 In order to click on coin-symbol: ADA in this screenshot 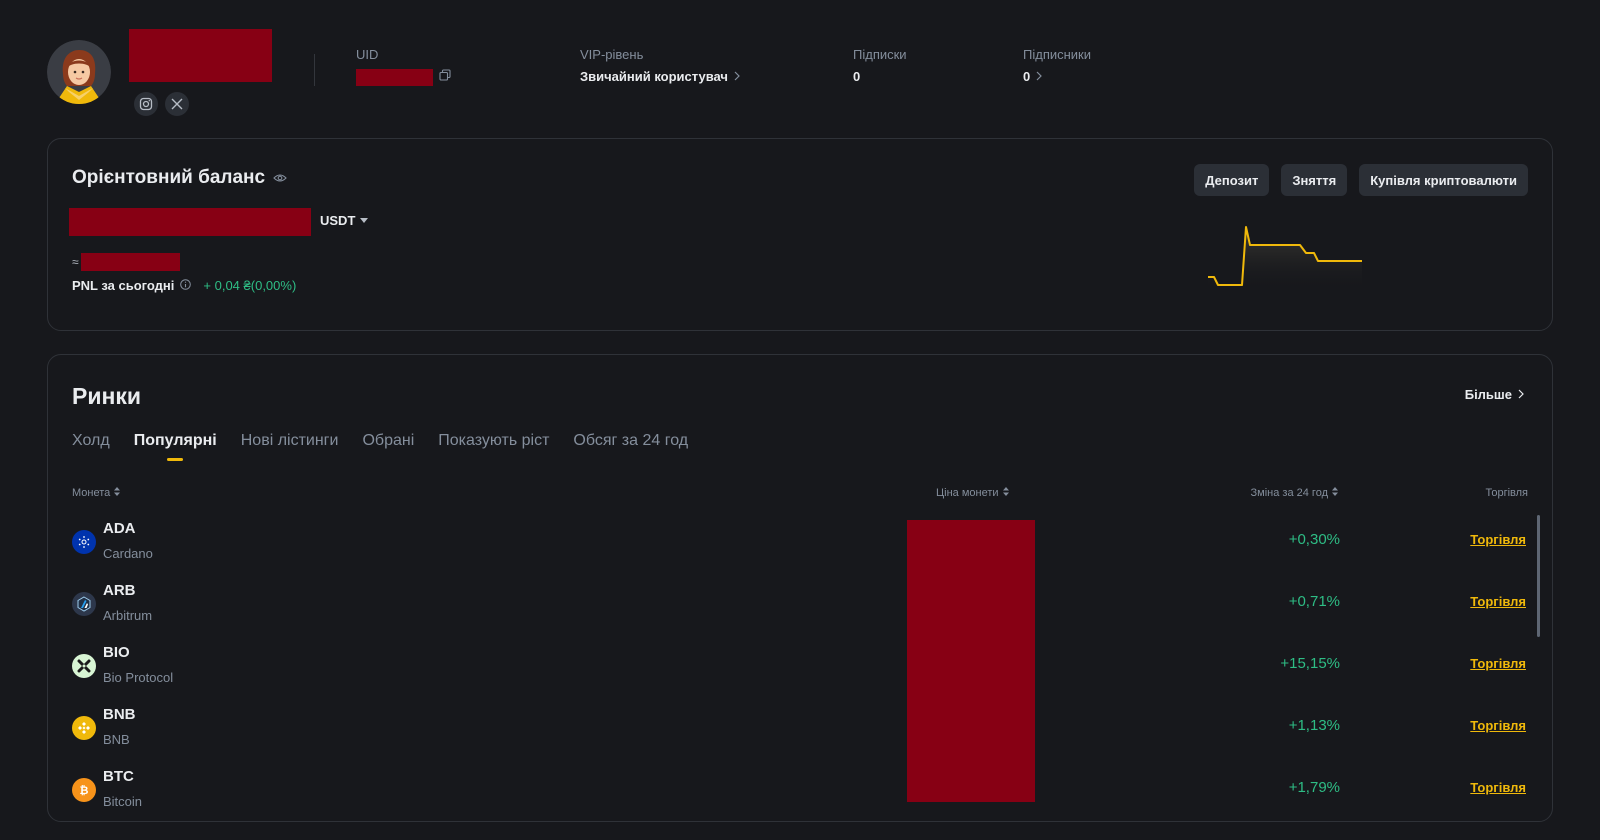, I will do `click(119, 528)`.